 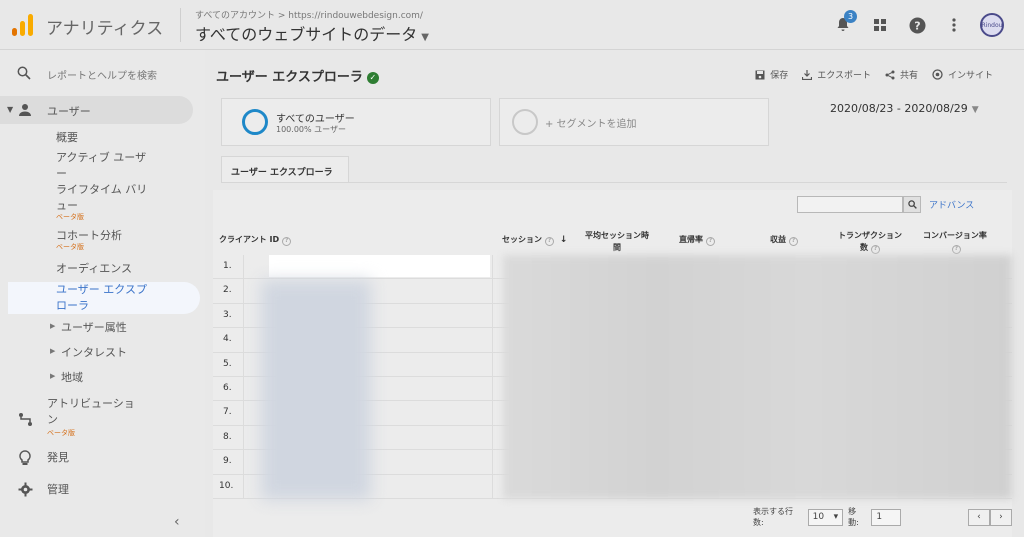 I want to click on row-number: 4., so click(x=227, y=339).